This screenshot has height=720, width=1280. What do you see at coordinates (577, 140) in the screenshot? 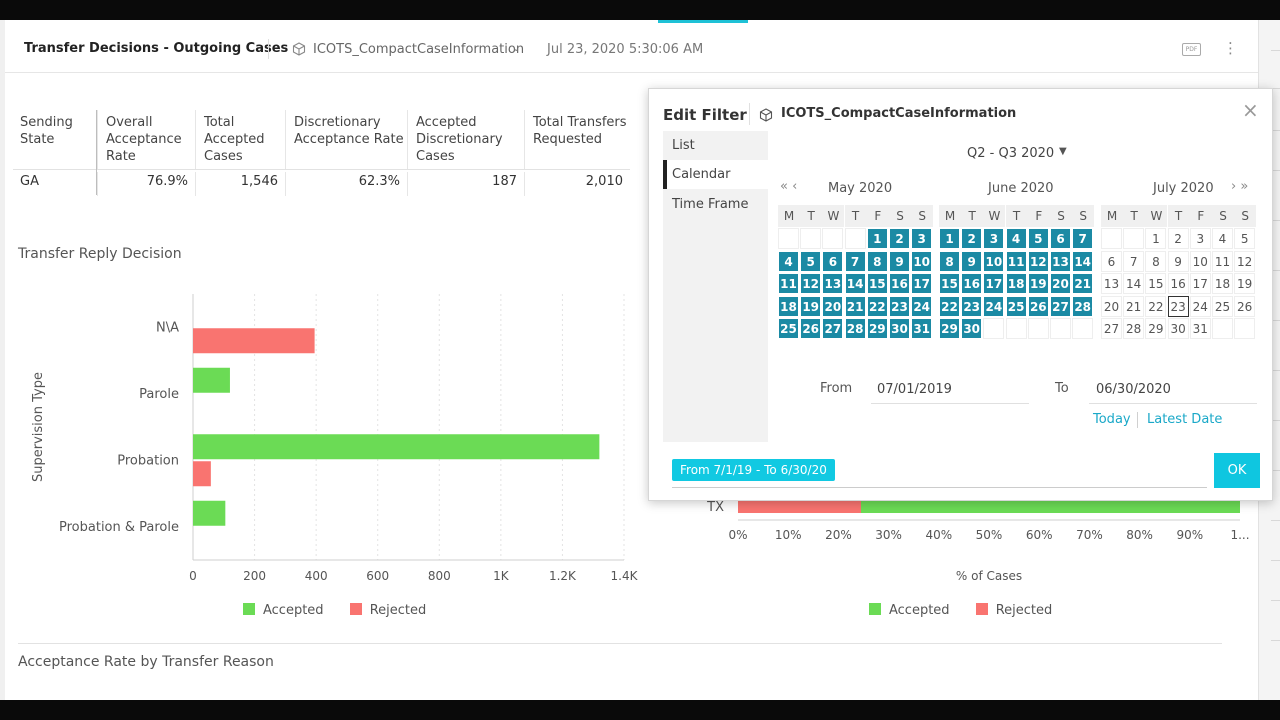
I see `table-header-cell: Total Transfers Requested` at bounding box center [577, 140].